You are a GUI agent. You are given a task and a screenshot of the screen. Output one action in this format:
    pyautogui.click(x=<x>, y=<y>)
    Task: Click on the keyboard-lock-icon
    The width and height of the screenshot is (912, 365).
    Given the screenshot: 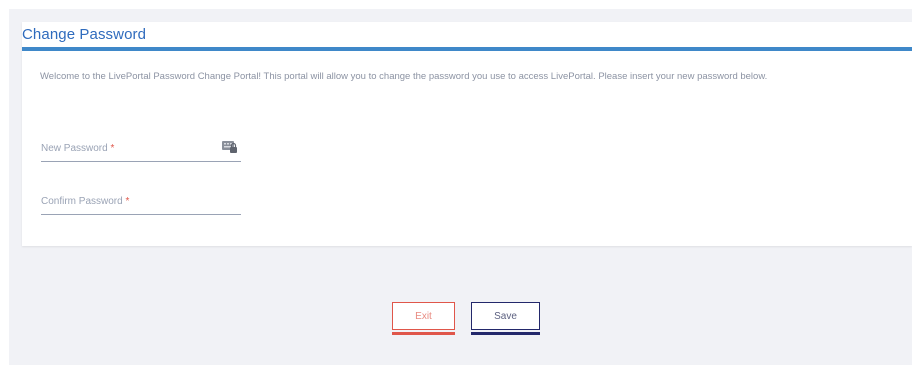 What is the action you would take?
    pyautogui.click(x=230, y=147)
    